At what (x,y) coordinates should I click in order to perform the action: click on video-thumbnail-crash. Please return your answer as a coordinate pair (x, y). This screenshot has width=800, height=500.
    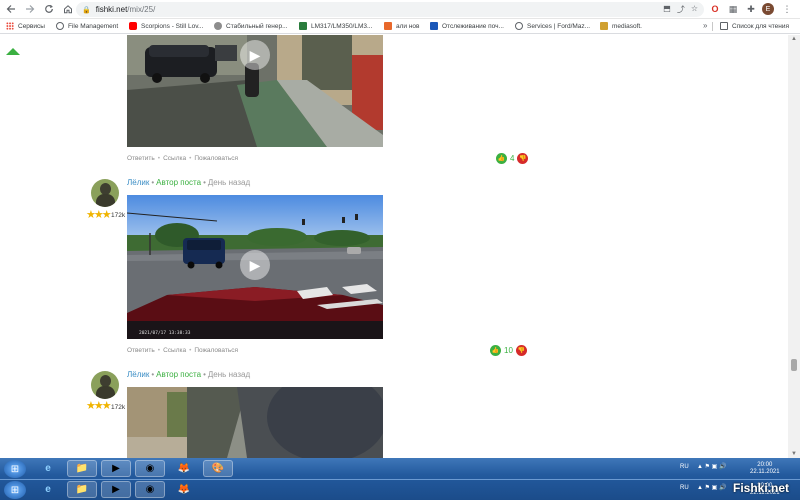
    Looking at the image, I should click on (255, 422).